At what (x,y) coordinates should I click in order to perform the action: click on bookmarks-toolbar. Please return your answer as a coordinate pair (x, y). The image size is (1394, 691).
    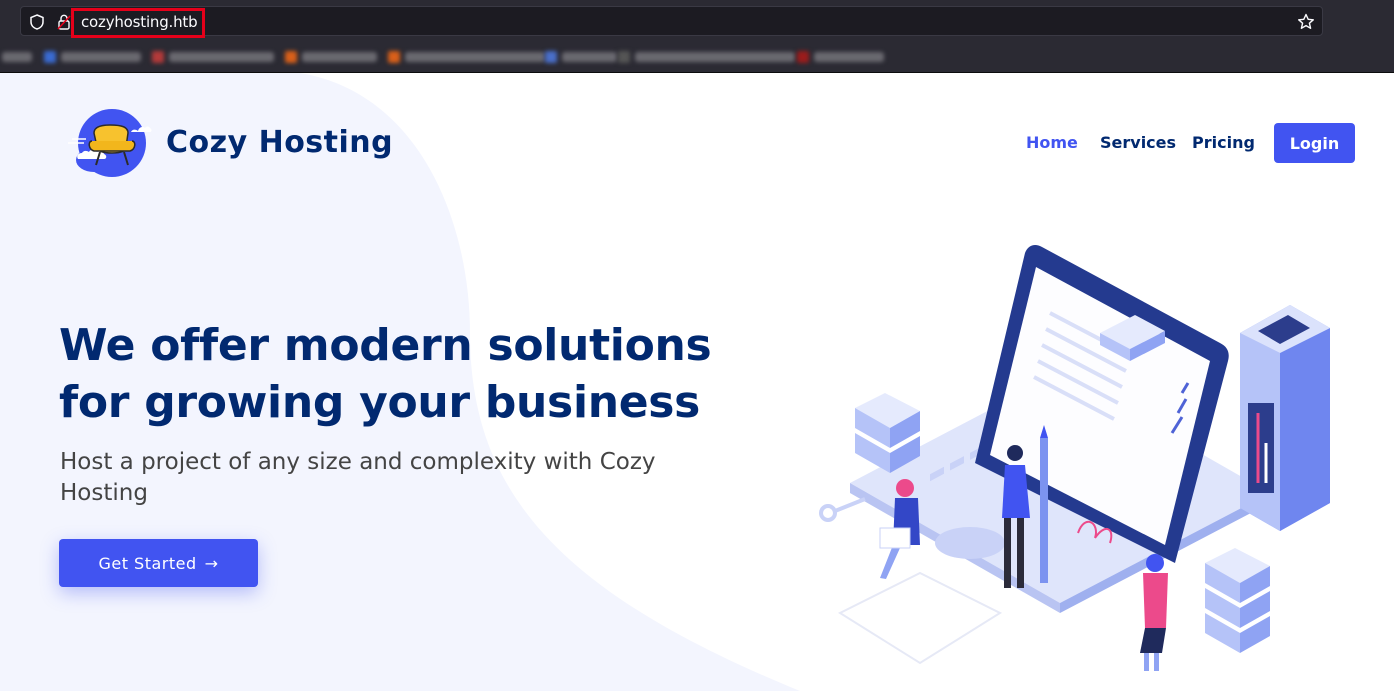
    Looking at the image, I should click on (697, 57).